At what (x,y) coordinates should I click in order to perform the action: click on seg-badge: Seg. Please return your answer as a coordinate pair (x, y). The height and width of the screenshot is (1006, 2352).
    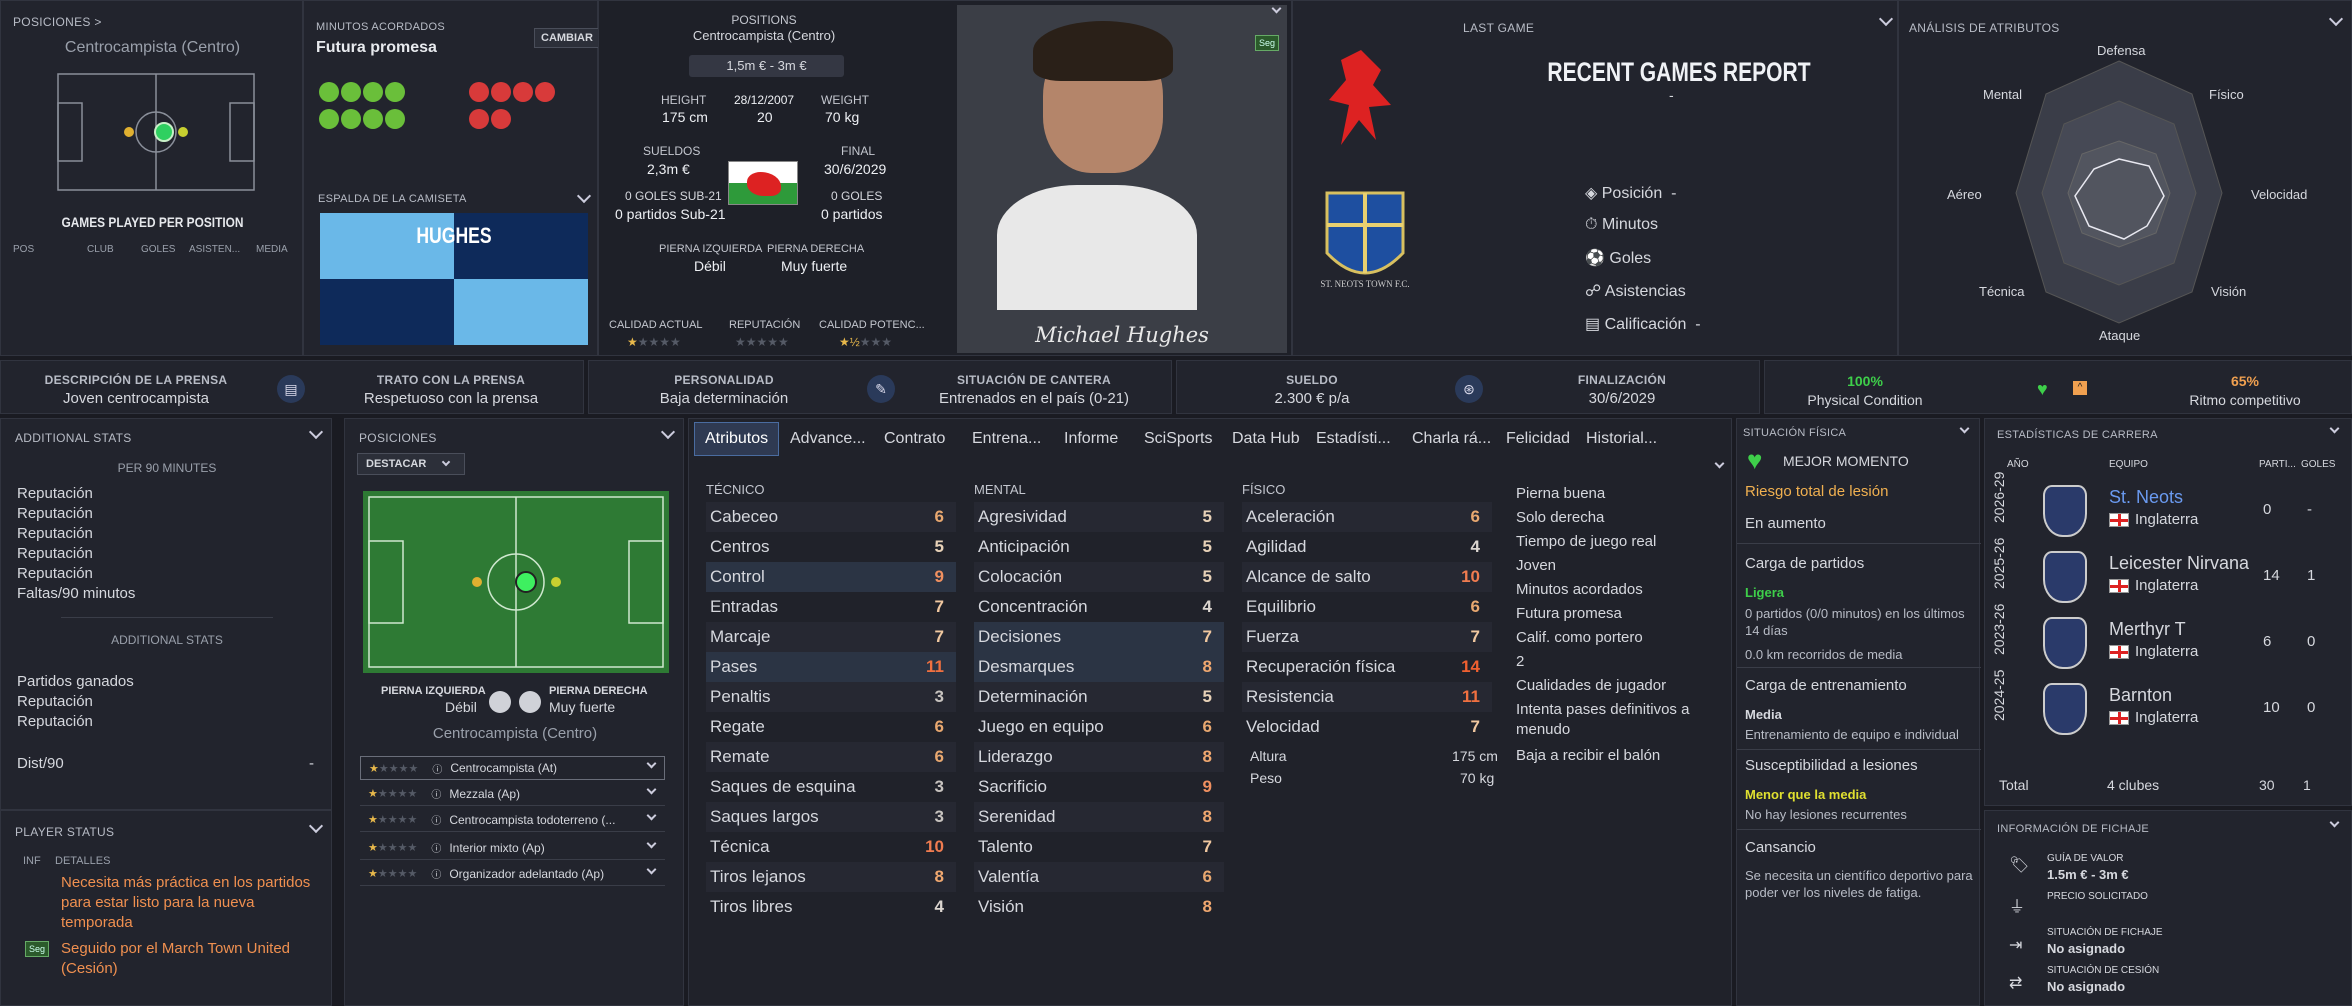
    Looking at the image, I should click on (37, 949).